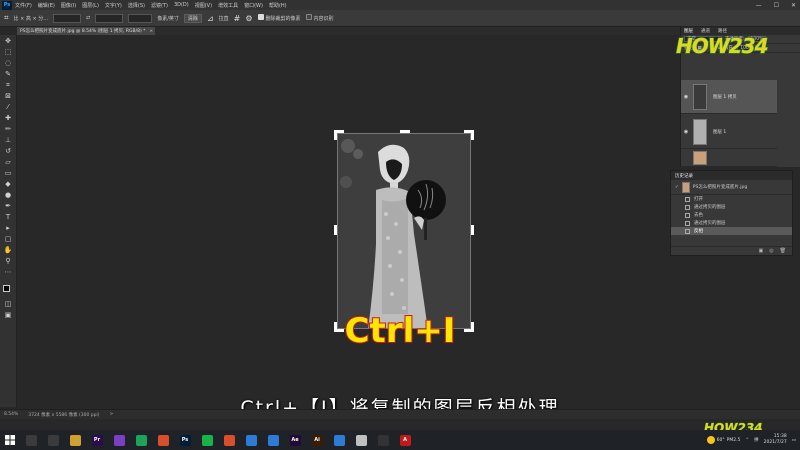 The width and height of the screenshot is (800, 450). What do you see at coordinates (46, 5) in the screenshot?
I see `menu-edit: 编辑(E)` at bounding box center [46, 5].